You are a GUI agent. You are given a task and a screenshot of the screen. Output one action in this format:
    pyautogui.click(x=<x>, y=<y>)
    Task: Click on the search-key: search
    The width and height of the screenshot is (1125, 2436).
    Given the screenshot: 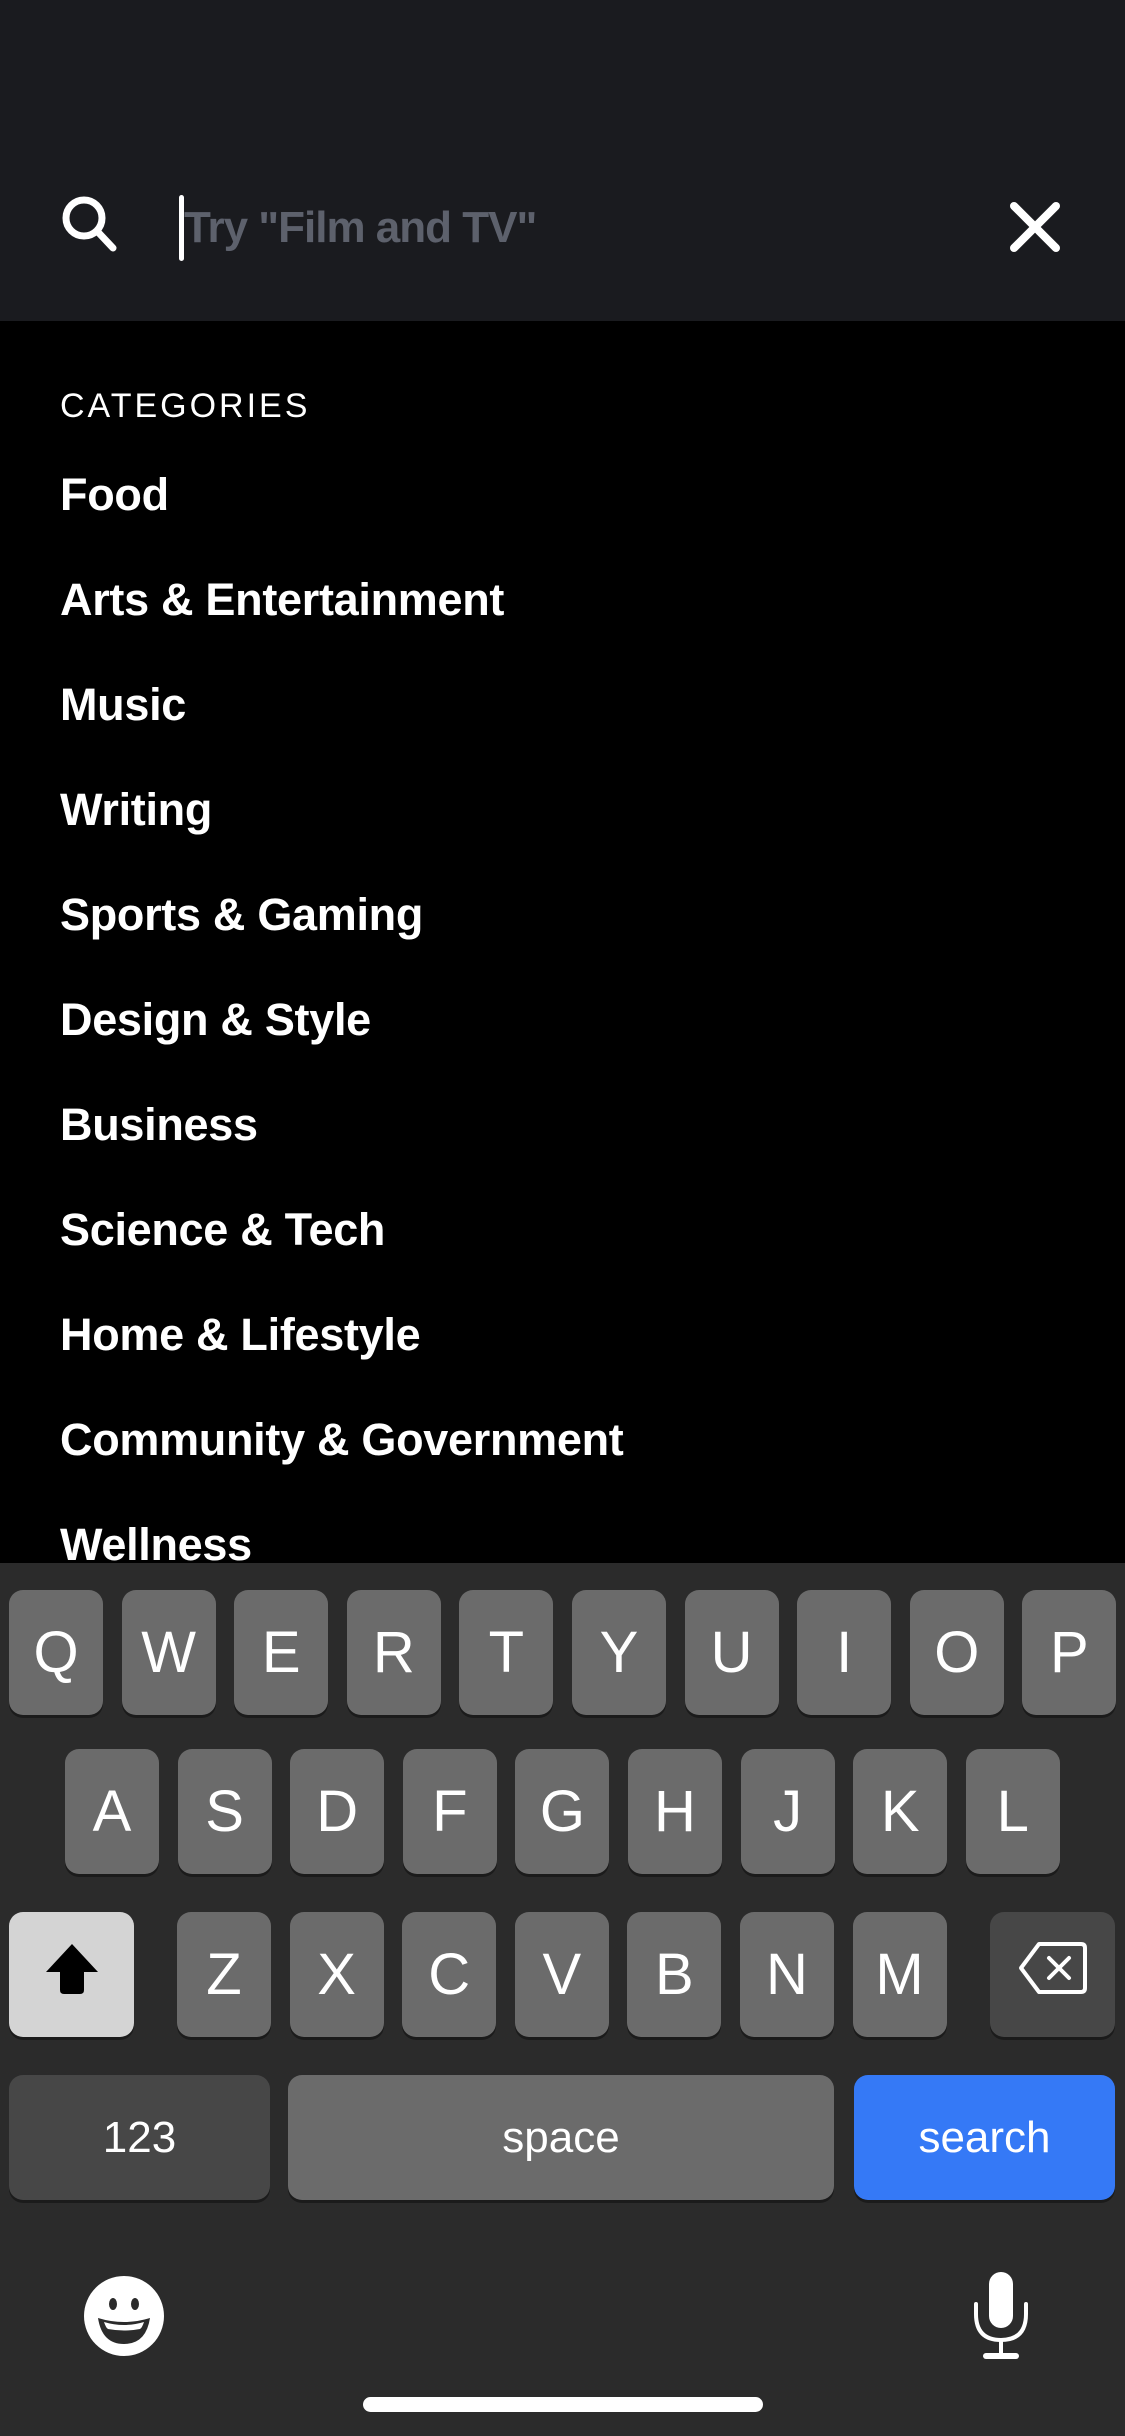 What is the action you would take?
    pyautogui.click(x=984, y=2137)
    